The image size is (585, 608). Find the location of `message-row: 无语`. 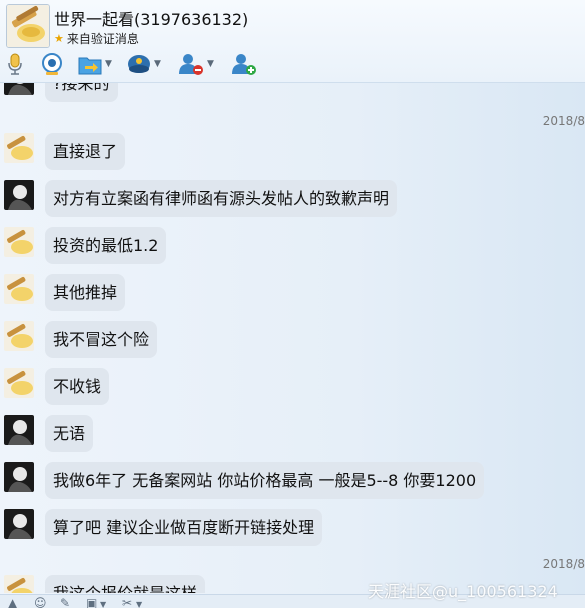

message-row: 无语 is located at coordinates (292, 435).